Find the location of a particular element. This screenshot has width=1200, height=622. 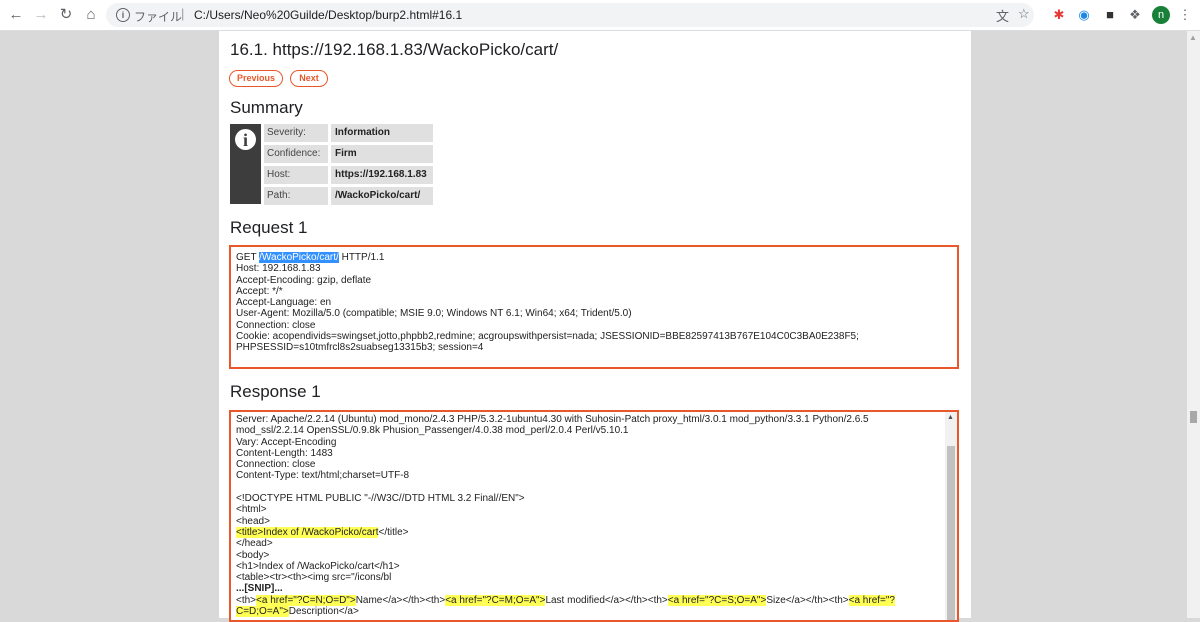

response-fragment: <th> is located at coordinates (246, 600).